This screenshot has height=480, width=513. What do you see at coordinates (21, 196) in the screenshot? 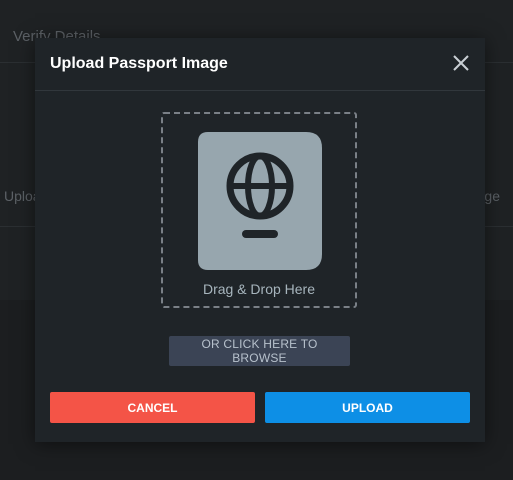
I see `background-row-label: Upload` at bounding box center [21, 196].